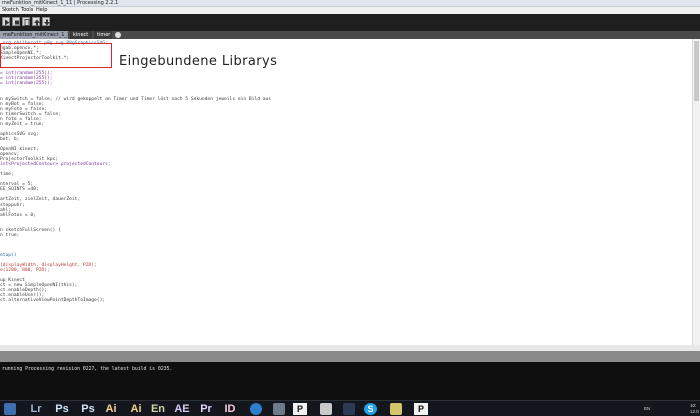 The width and height of the screenshot is (700, 416). What do you see at coordinates (103, 35) in the screenshot?
I see `tab-timer: timer` at bounding box center [103, 35].